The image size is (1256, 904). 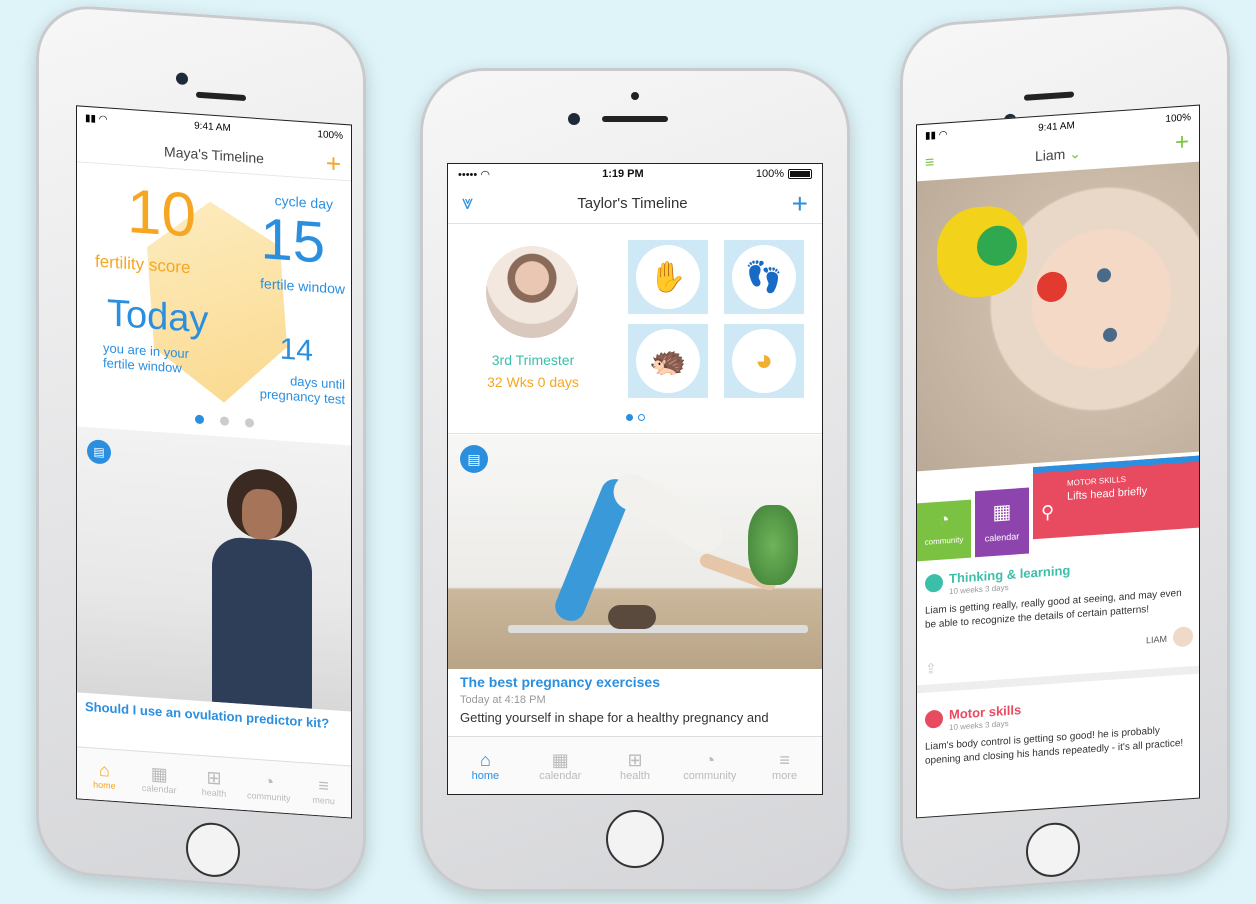 What do you see at coordinates (764, 361) in the screenshot?
I see `fetus-tile: ◕` at bounding box center [764, 361].